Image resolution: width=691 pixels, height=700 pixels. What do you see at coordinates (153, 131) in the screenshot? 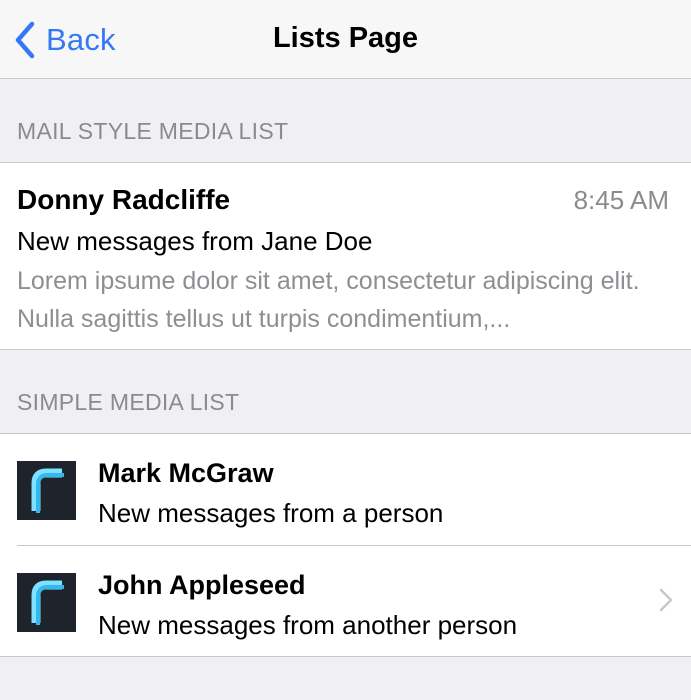
I see `mail-section-header: MAIL STYLE MEDIA LIST` at bounding box center [153, 131].